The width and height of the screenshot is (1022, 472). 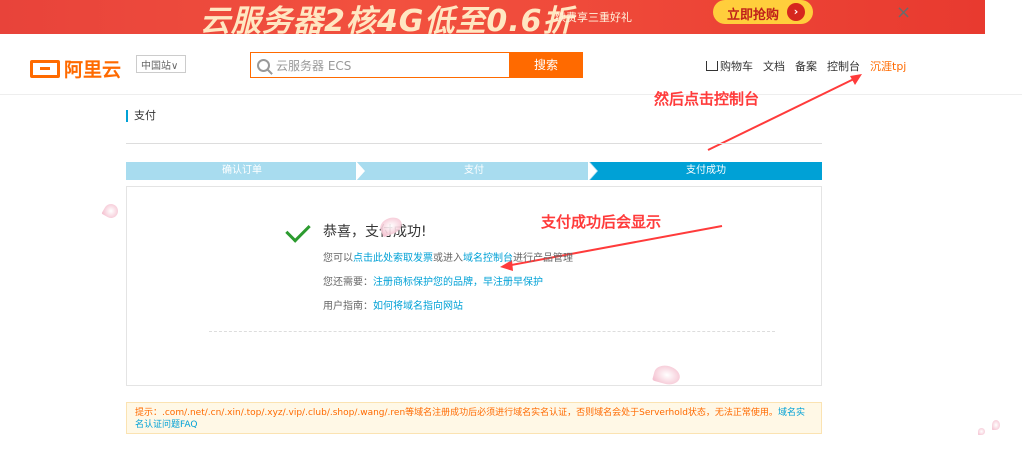 I want to click on search-icon, so click(x=263, y=65).